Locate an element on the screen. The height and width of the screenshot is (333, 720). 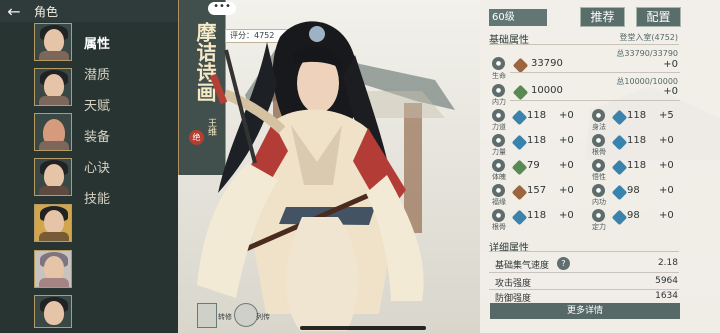
tab-mind-art: 心诀 is located at coordinates (97, 166).